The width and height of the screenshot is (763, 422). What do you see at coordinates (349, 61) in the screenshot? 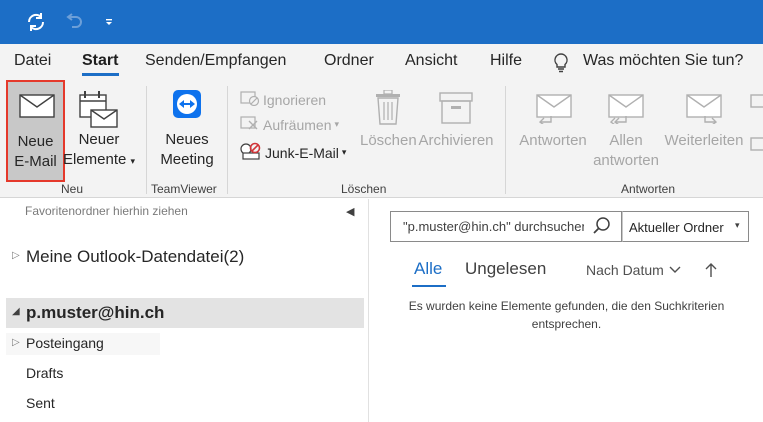
I see `tab-folder: Ordner` at bounding box center [349, 61].